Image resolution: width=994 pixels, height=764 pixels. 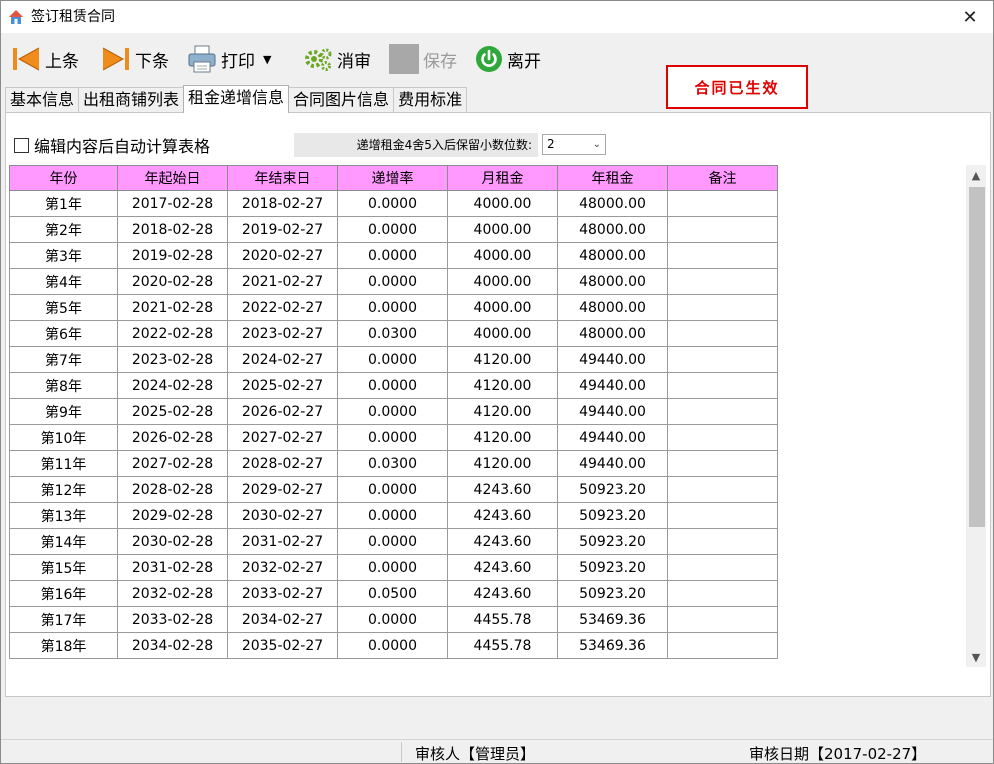 I want to click on tab-contract-images: 合同图片信息, so click(x=341, y=100).